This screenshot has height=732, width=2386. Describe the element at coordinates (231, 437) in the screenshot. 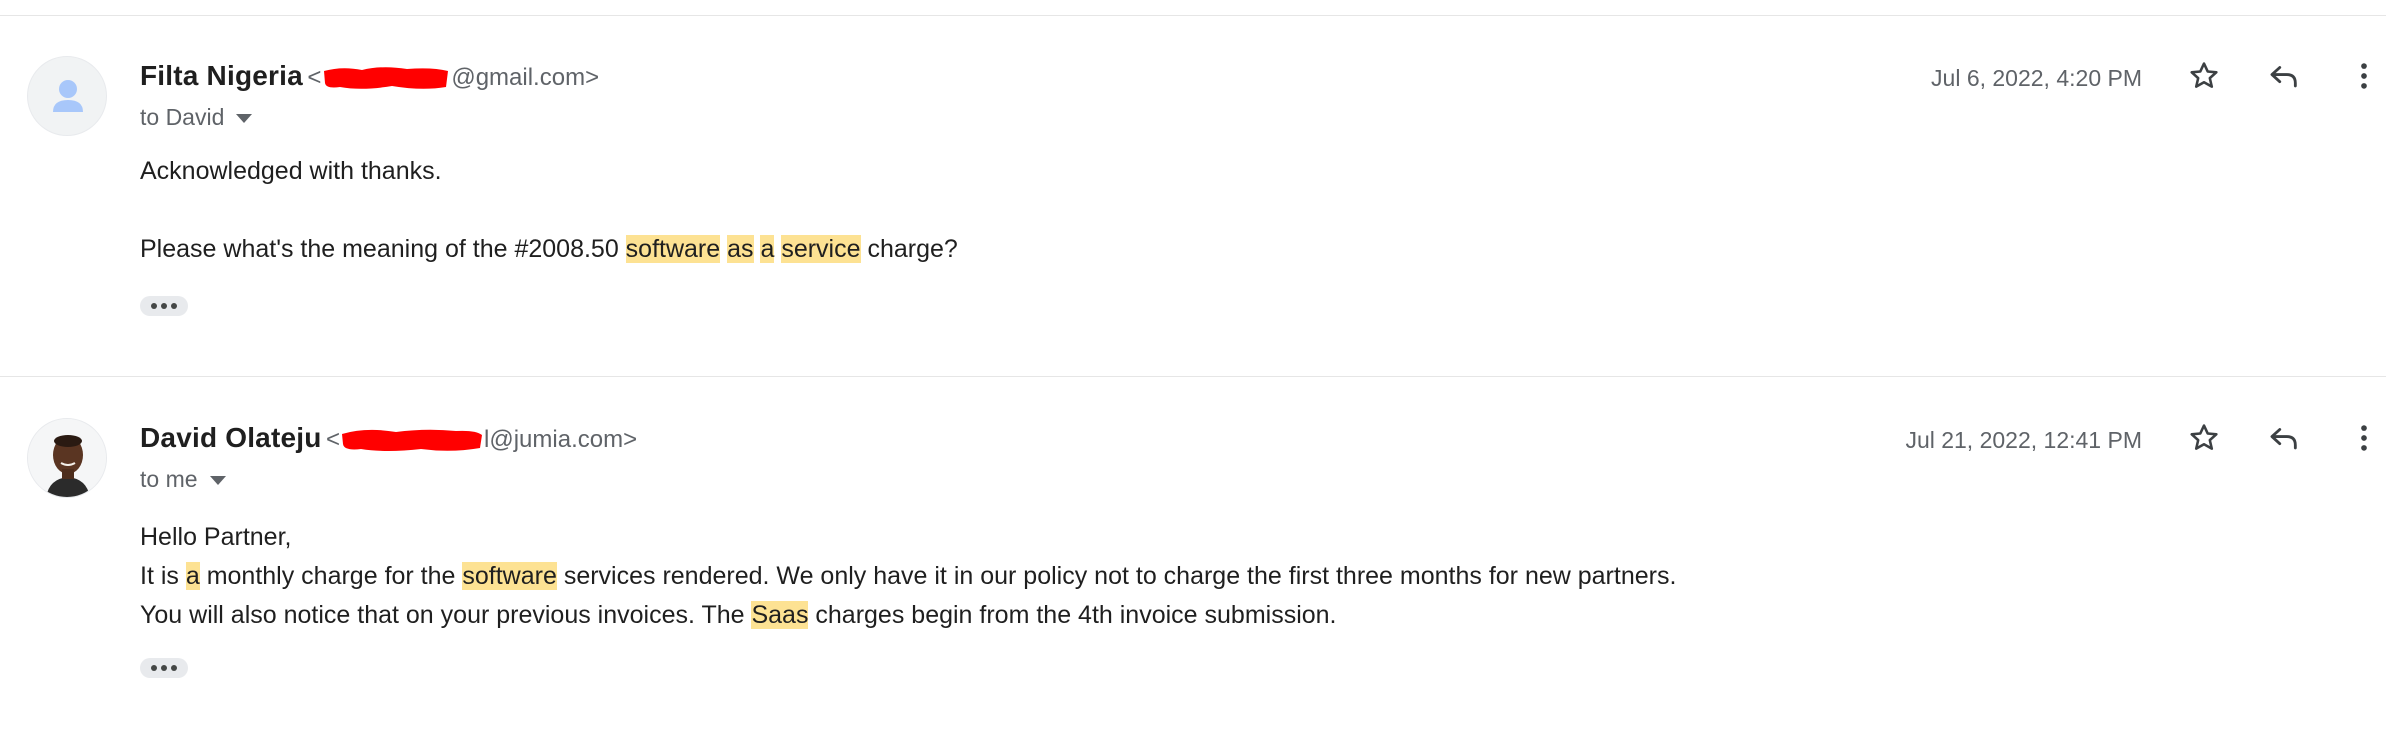

I see `sender-name: David Olateju` at that location.